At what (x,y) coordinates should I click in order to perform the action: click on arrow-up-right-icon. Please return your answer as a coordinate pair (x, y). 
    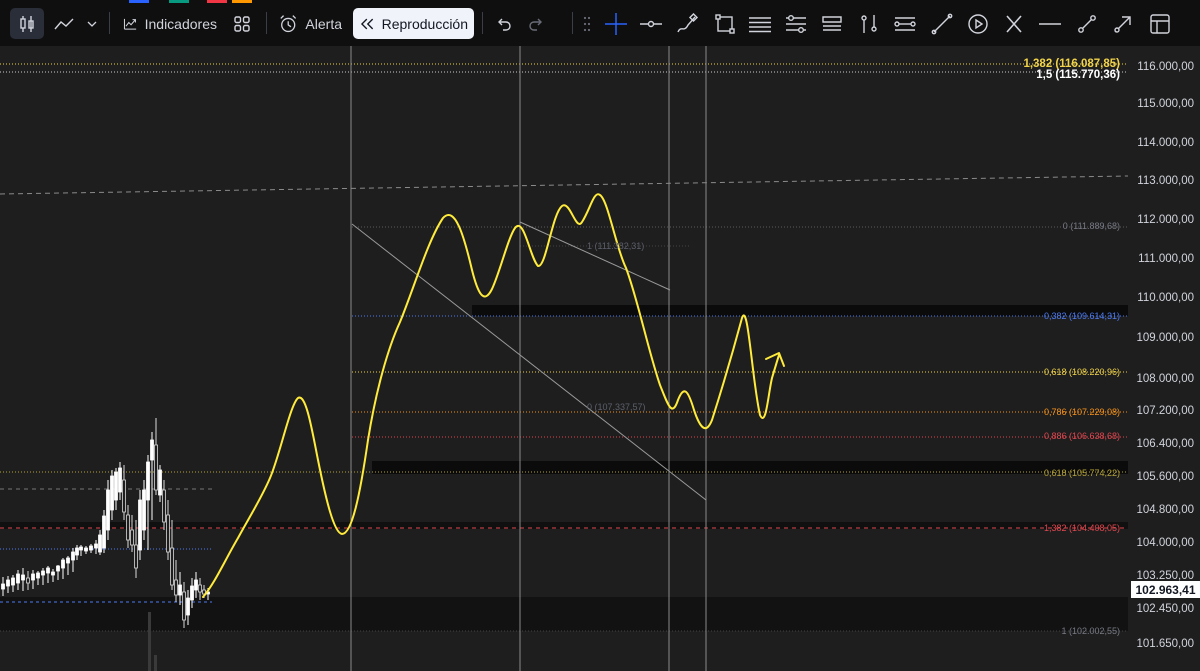
    Looking at the image, I should click on (1123, 23).